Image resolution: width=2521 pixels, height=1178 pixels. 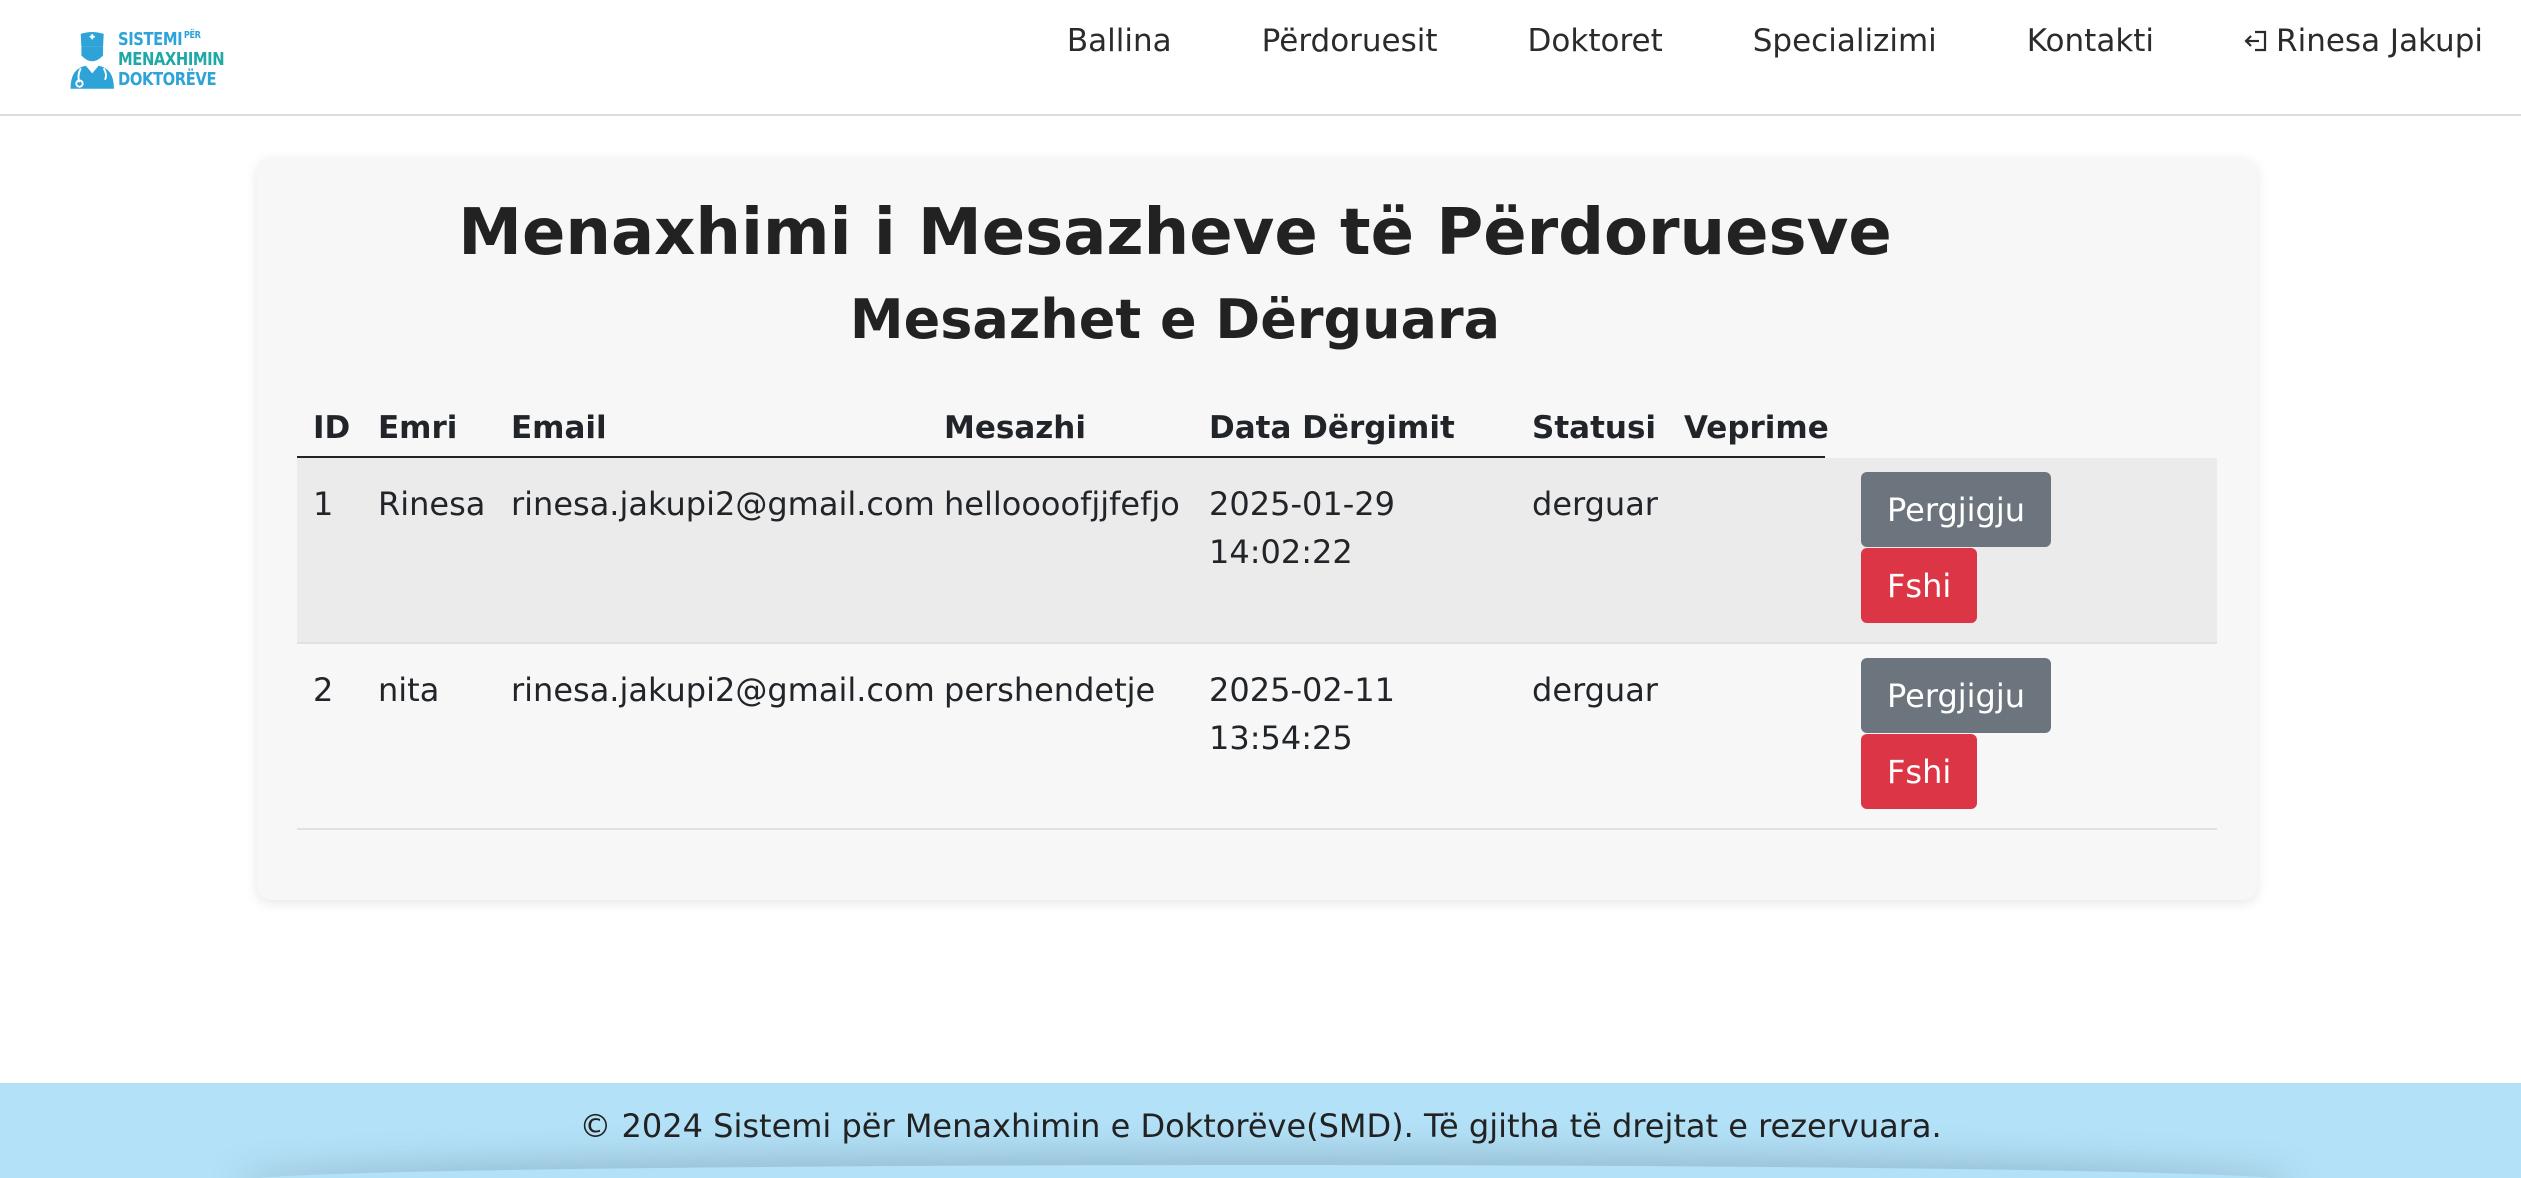 What do you see at coordinates (1062, 504) in the screenshot?
I see `cell-message: helloooofjjfefjo` at bounding box center [1062, 504].